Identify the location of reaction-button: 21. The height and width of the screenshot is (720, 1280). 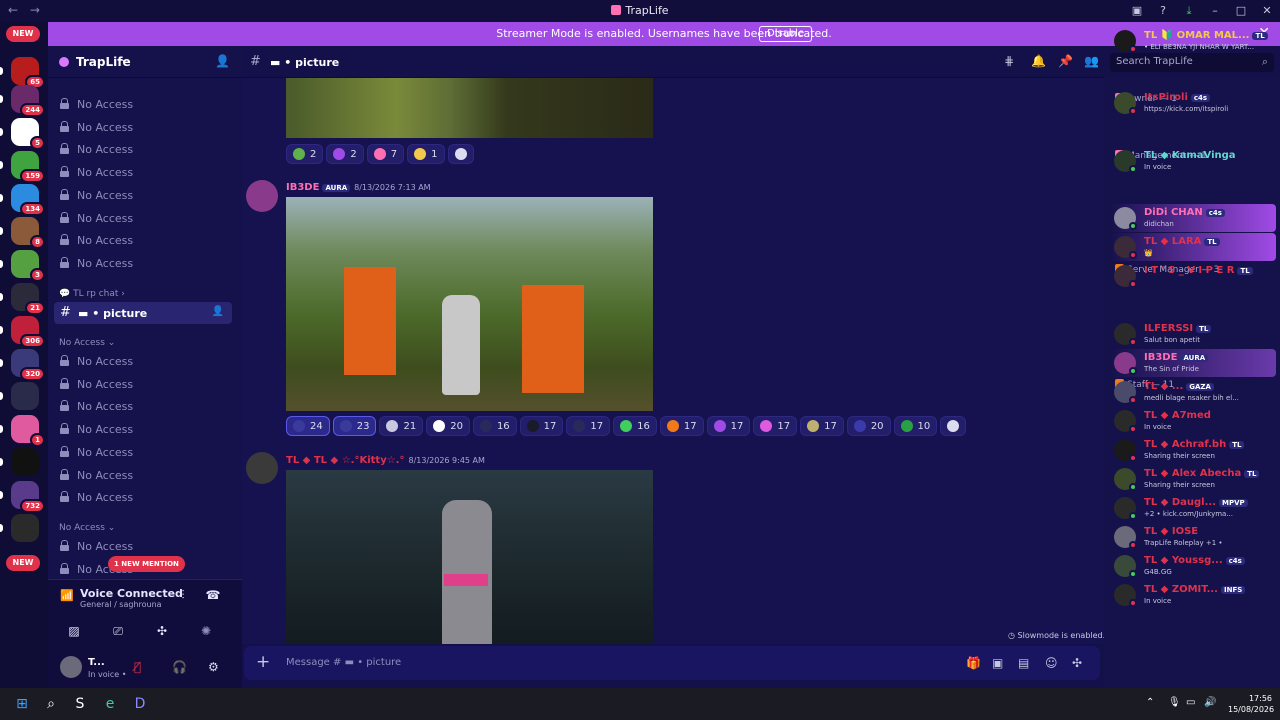
(401, 426).